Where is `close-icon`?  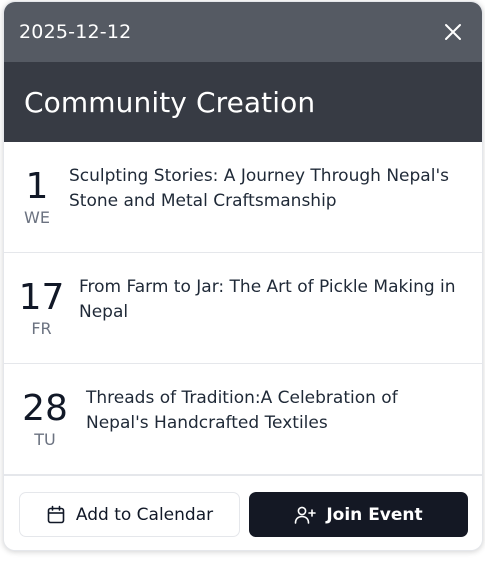 close-icon is located at coordinates (453, 32).